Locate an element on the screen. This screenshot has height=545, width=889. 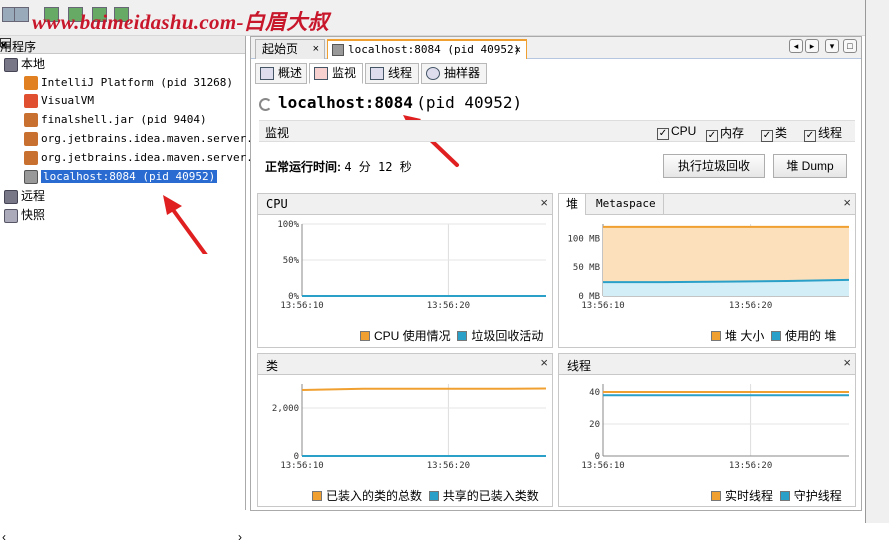
heap-legend: 堆 大小 使用的 堆 is located at coordinates (773, 335).